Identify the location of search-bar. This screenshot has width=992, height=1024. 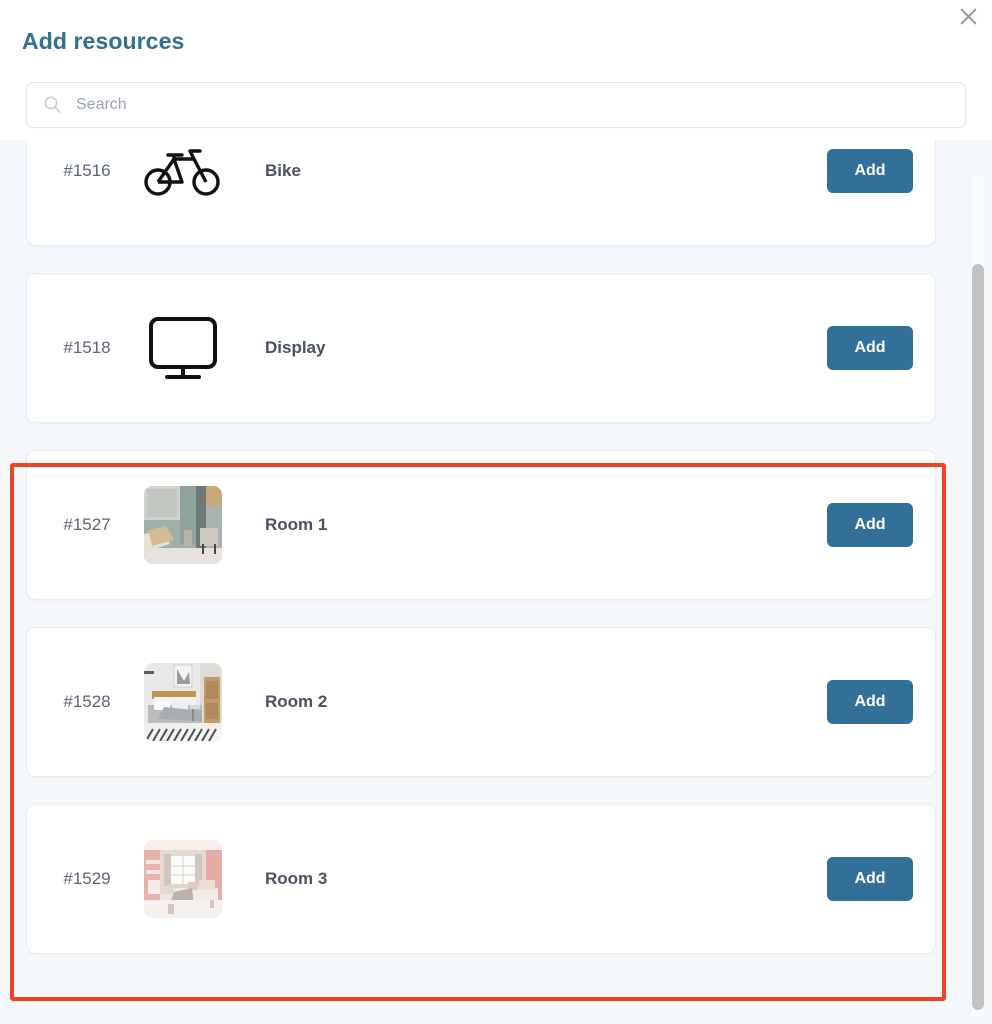
(496, 104).